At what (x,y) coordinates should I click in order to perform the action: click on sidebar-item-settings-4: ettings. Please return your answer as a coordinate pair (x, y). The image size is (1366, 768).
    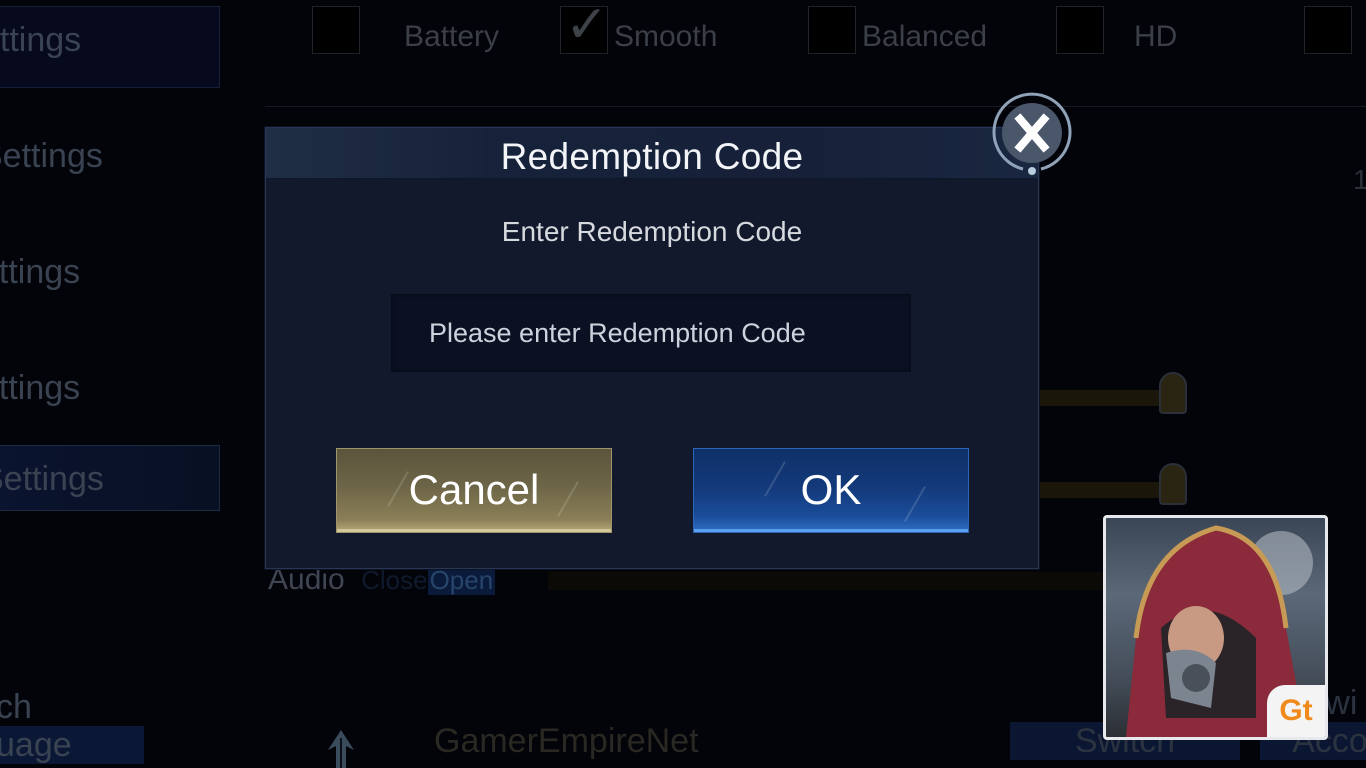
    Looking at the image, I should click on (110, 388).